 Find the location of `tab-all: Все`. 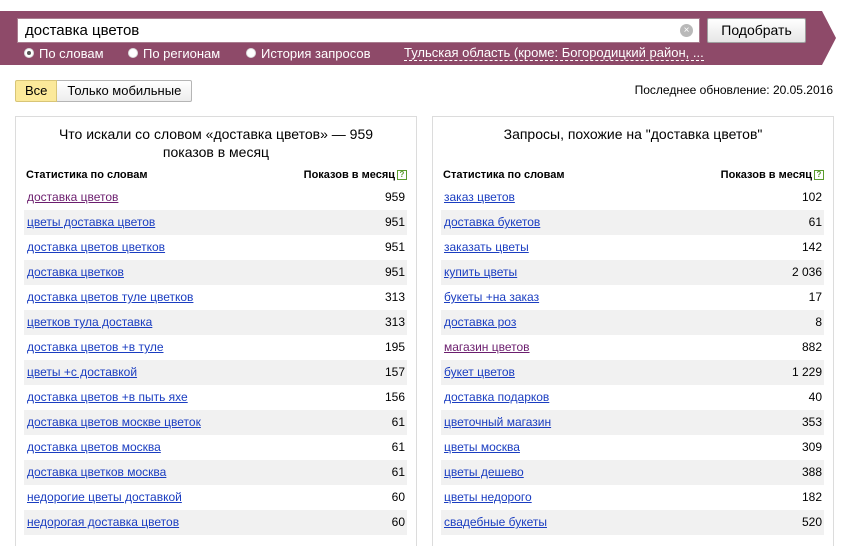

tab-all: Все is located at coordinates (36, 91).